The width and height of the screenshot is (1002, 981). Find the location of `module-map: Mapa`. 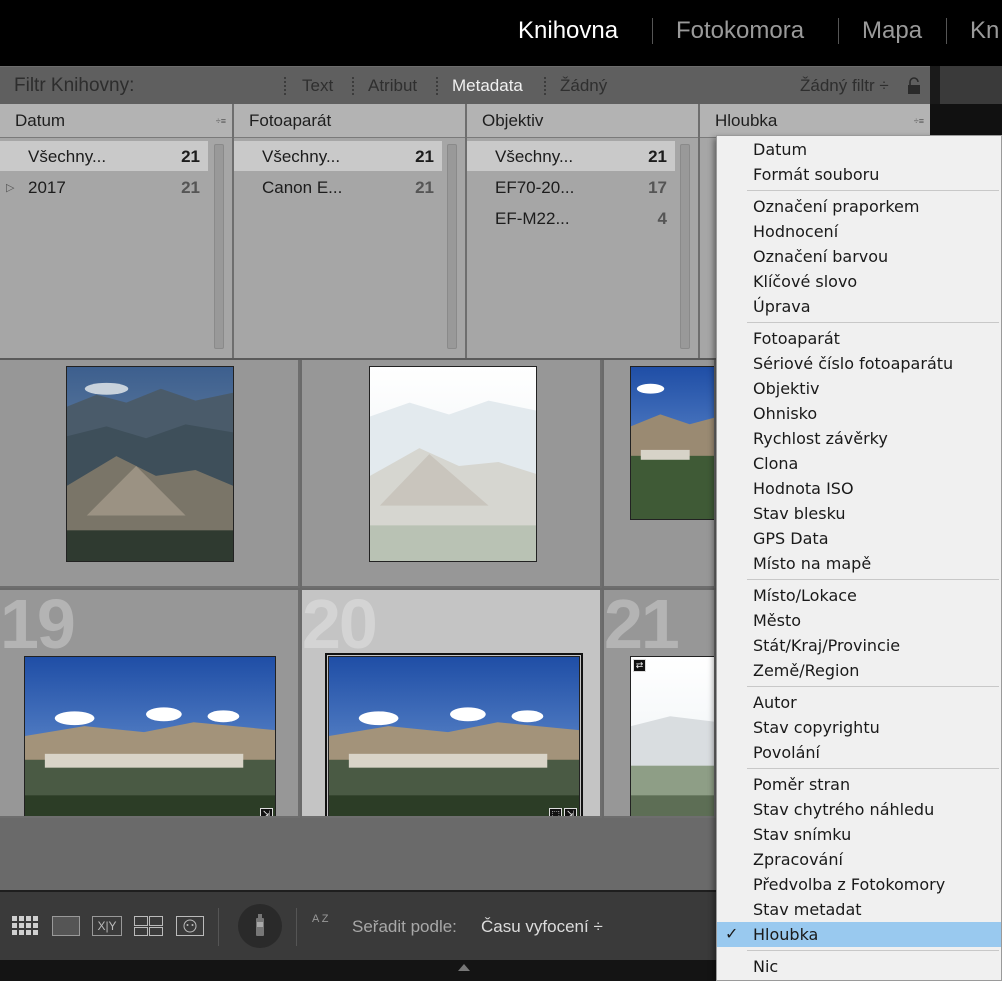

module-map: Mapa is located at coordinates (892, 31).